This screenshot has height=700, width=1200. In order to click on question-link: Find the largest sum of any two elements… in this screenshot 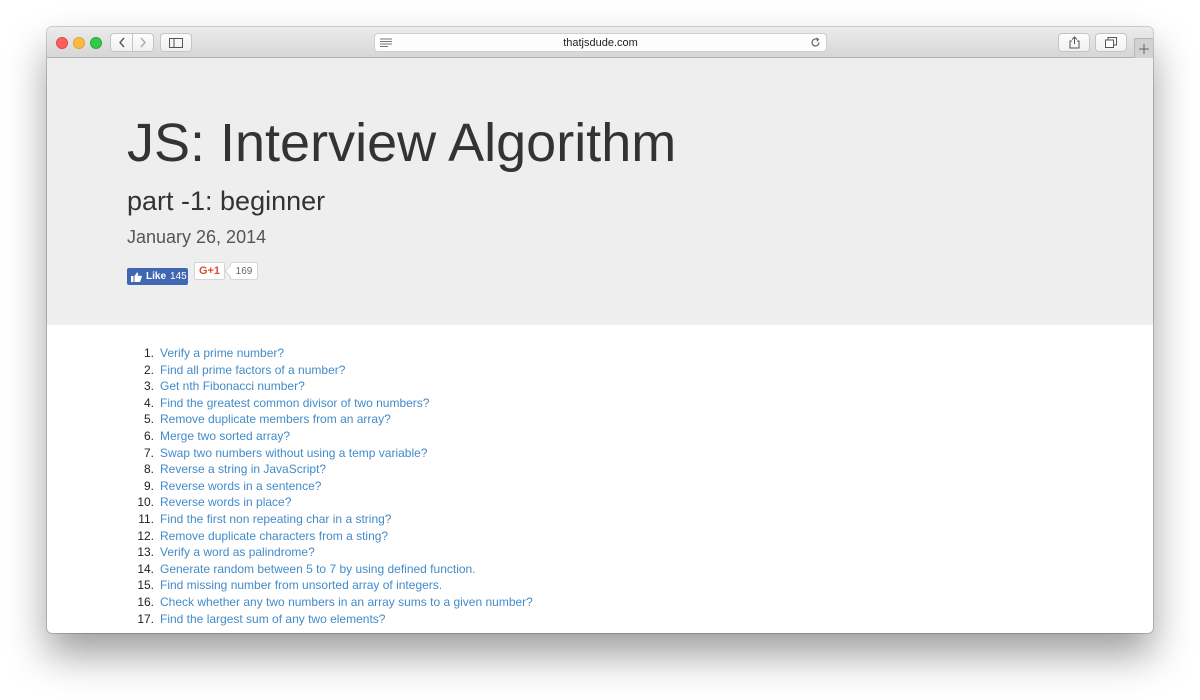, I will do `click(272, 619)`.